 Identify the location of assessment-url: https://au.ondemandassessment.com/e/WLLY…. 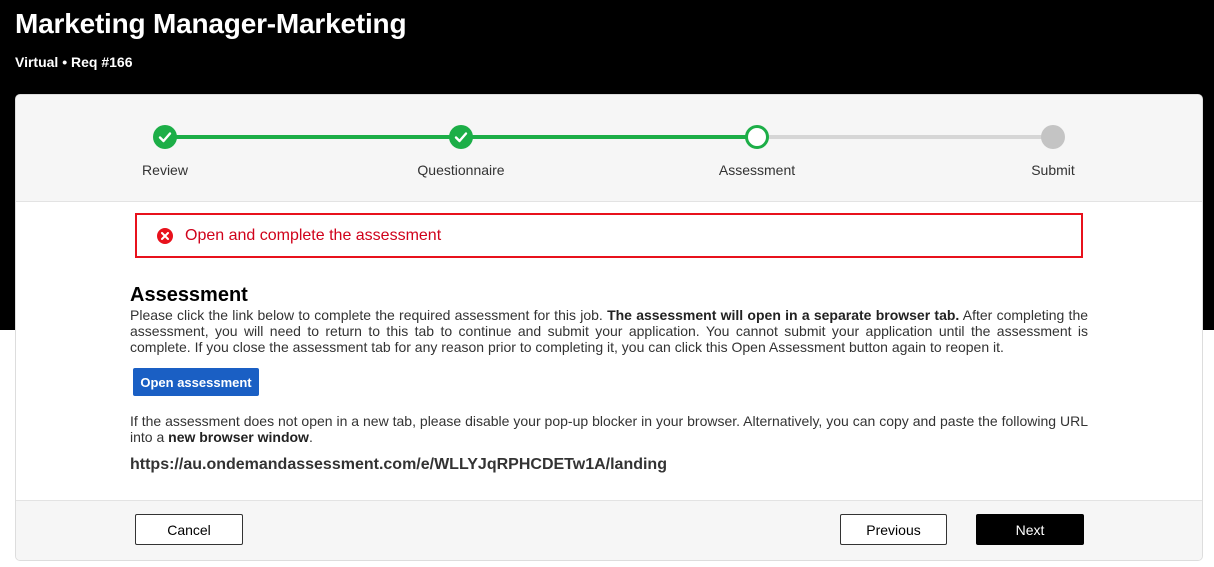
(398, 465).